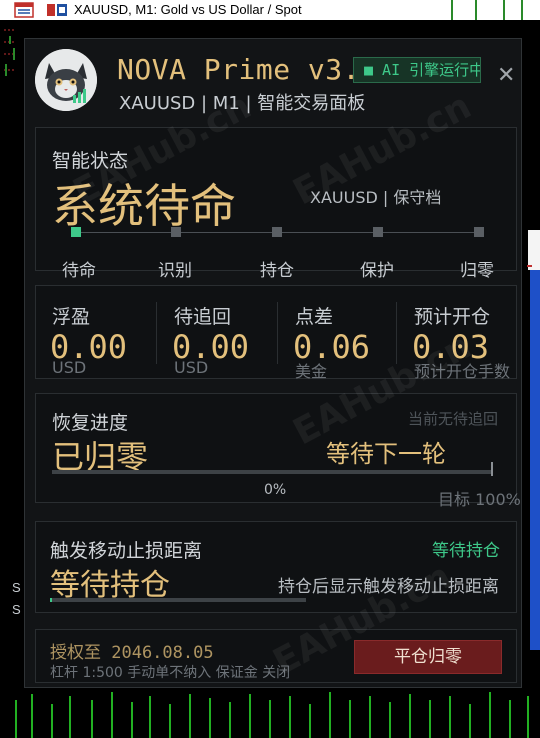 This screenshot has width=540, height=738. What do you see at coordinates (479, 232) in the screenshot?
I see `step-dot-reset` at bounding box center [479, 232].